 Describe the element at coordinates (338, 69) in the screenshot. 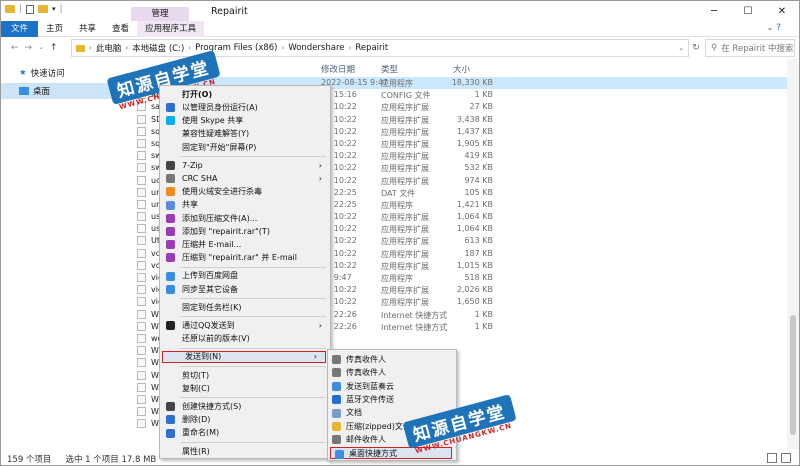

I see `column-date: 修改日期` at that location.